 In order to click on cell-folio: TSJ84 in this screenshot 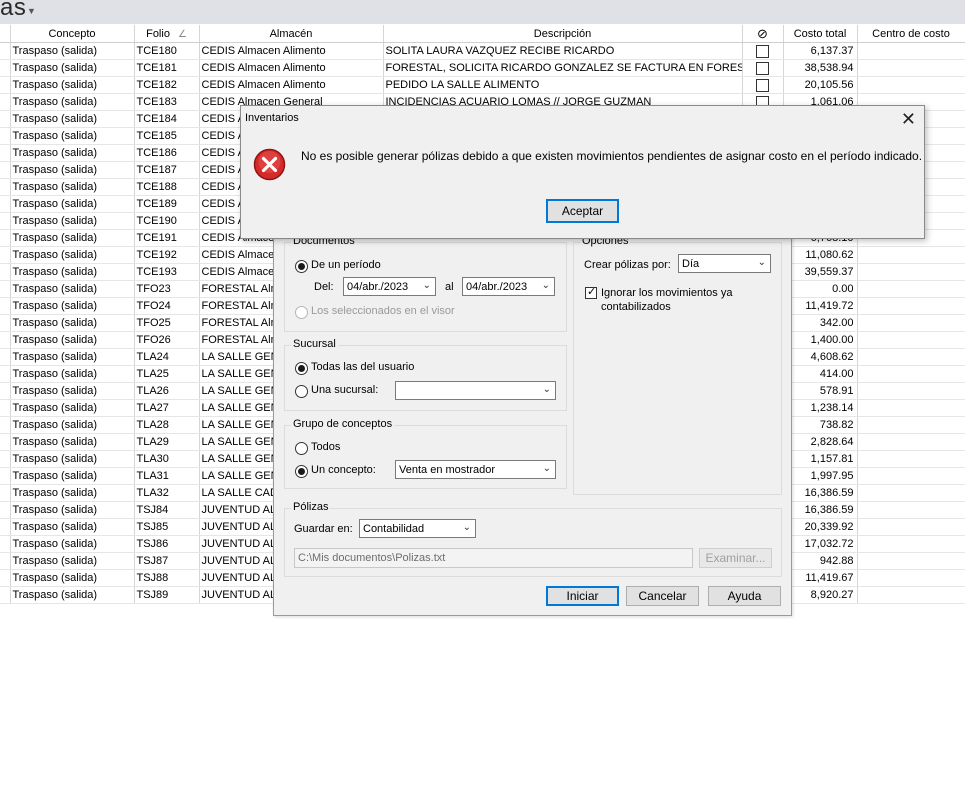, I will do `click(167, 510)`.